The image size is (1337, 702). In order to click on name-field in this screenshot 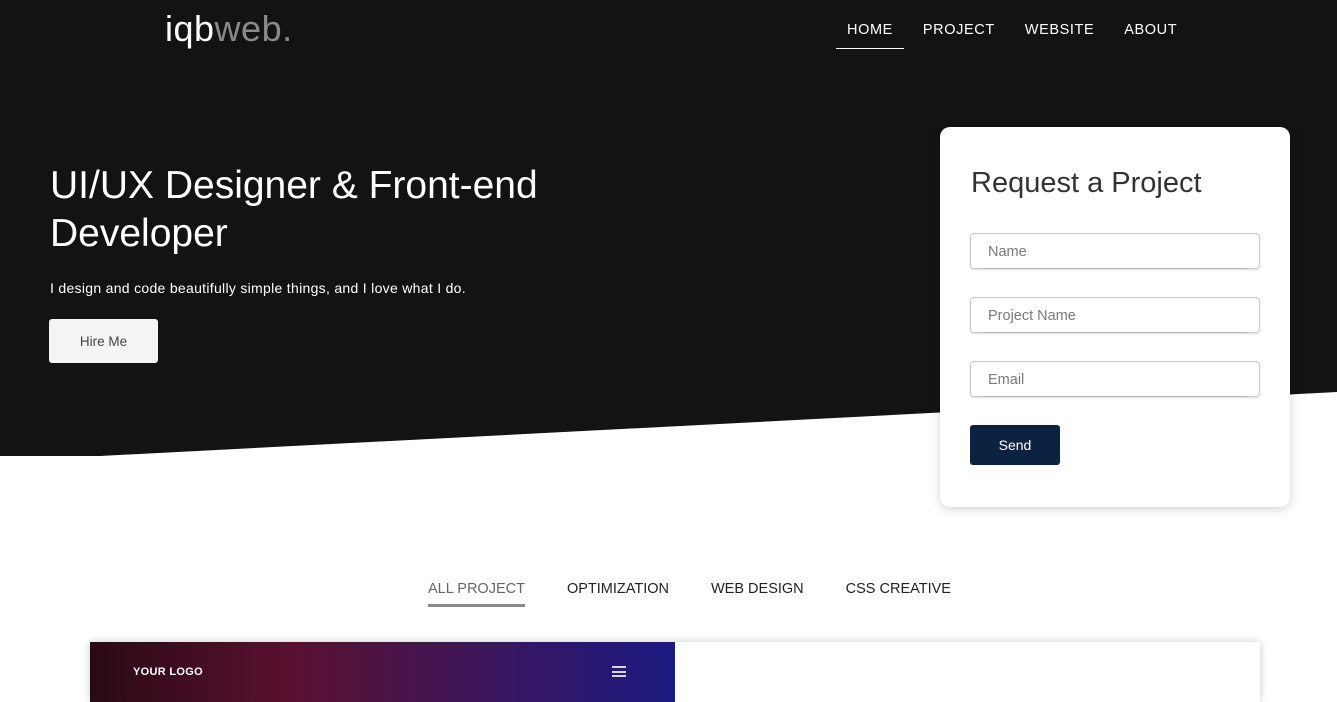, I will do `click(1115, 251)`.